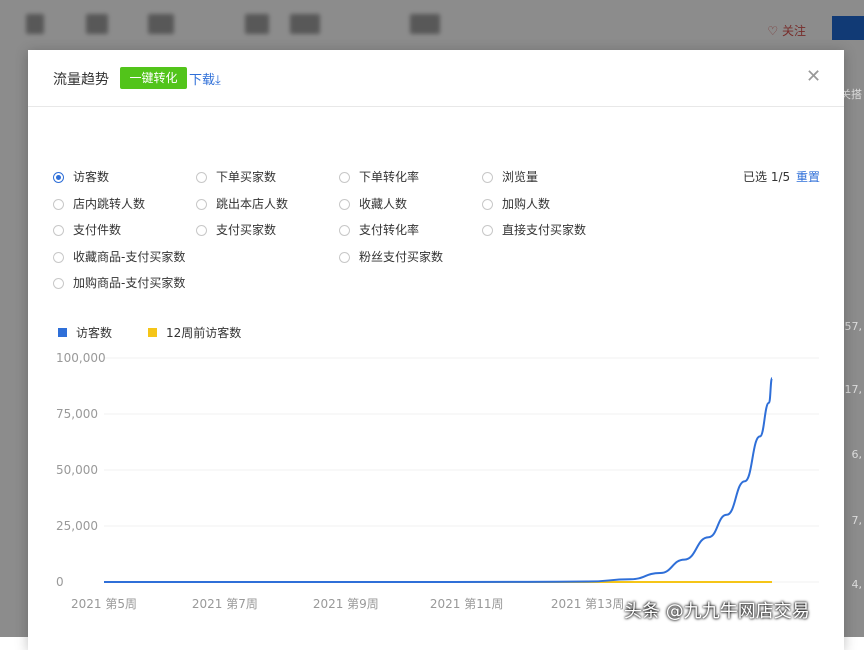 Image resolution: width=864 pixels, height=650 pixels. Describe the element at coordinates (246, 177) in the screenshot. I see `metric-label: 下单买家数` at that location.